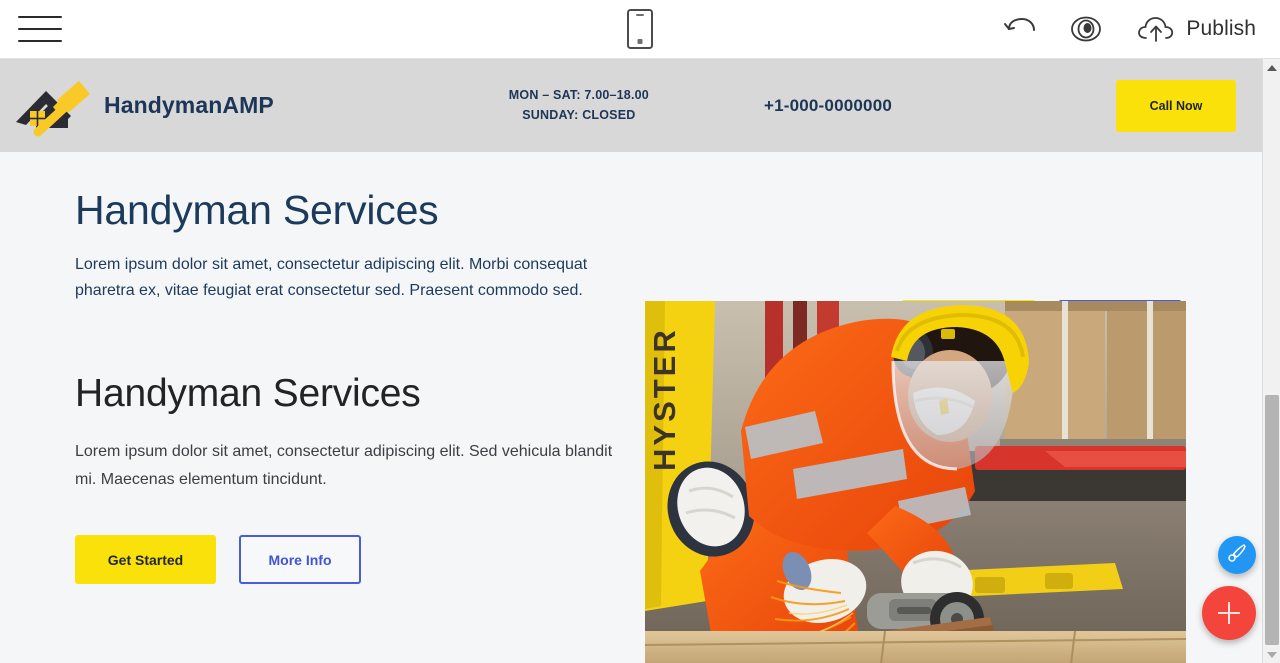 The width and height of the screenshot is (1280, 663). What do you see at coordinates (578, 95) in the screenshot?
I see `hours-weekday: MON – SAT: 7.00–18.00` at bounding box center [578, 95].